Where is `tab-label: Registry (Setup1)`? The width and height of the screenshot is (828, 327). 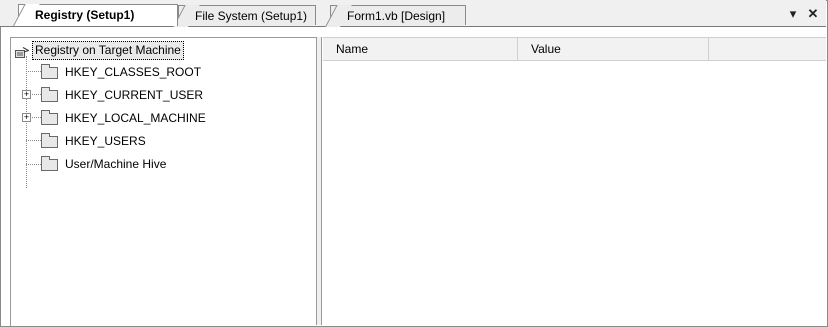
tab-label: Registry (Setup1) is located at coordinates (85, 15).